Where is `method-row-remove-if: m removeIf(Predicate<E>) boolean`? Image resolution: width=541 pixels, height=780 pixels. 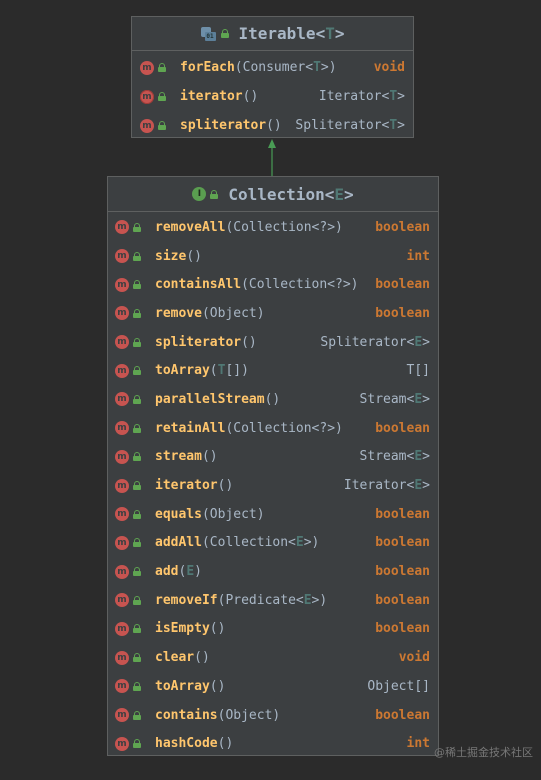
method-row-remove-if: m removeIf(Predicate<E>) boolean is located at coordinates (272, 600).